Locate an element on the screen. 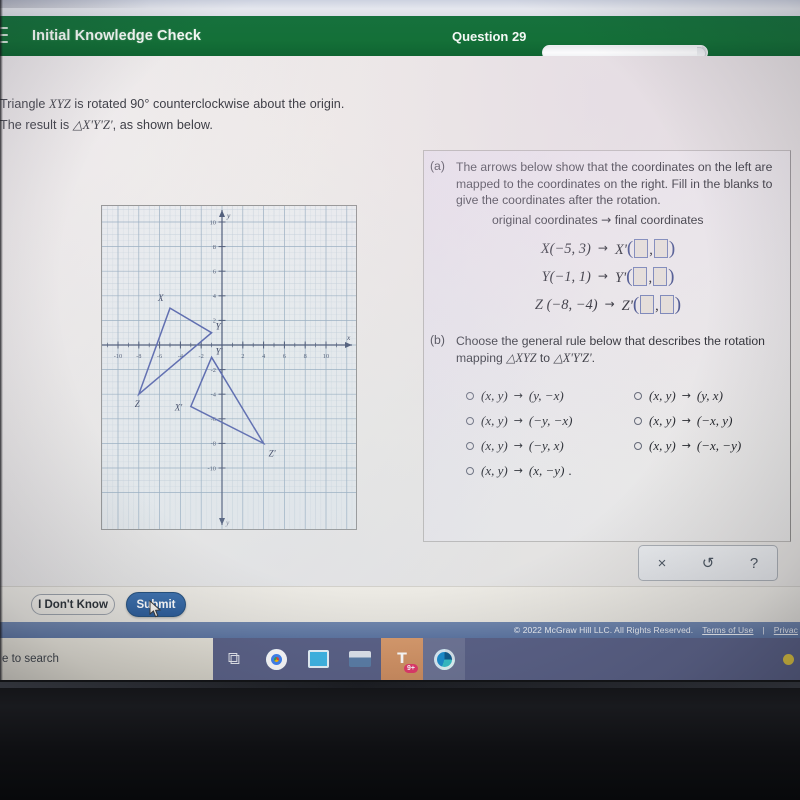 The image size is (800, 800). submit-button: Submit is located at coordinates (156, 604).